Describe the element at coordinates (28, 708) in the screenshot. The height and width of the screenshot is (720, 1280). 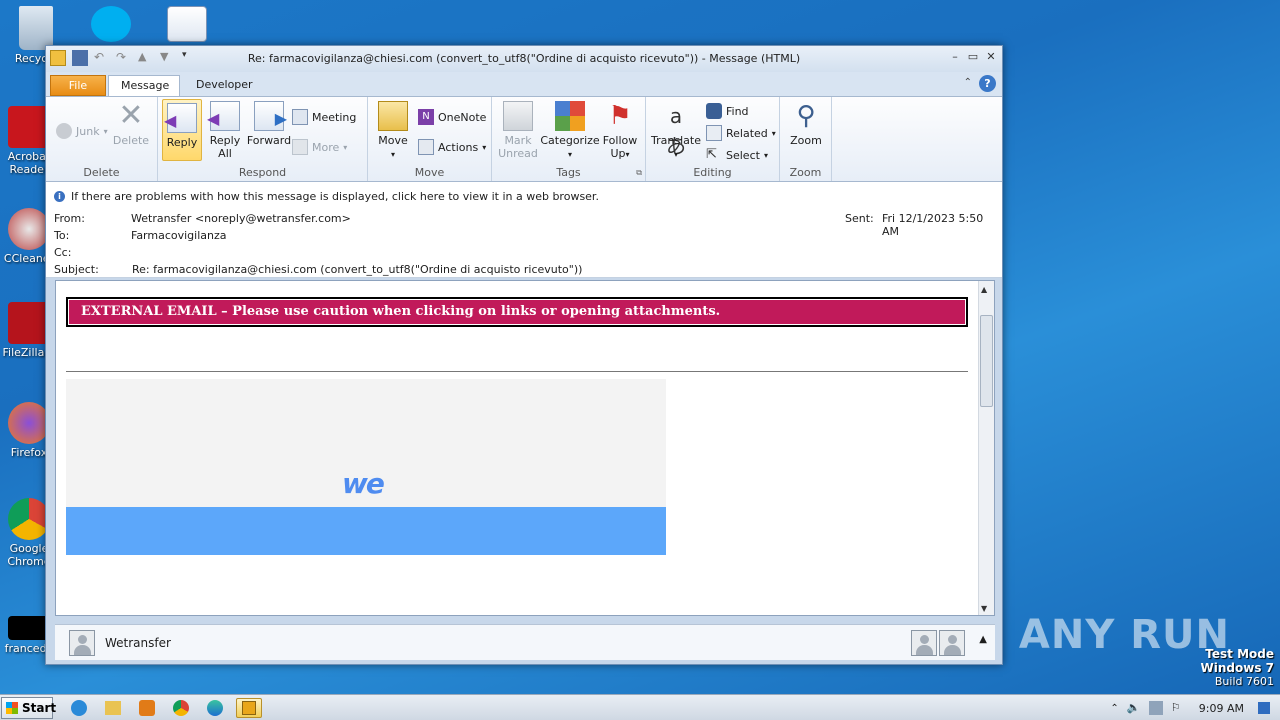
I see `start-button: Start` at that location.